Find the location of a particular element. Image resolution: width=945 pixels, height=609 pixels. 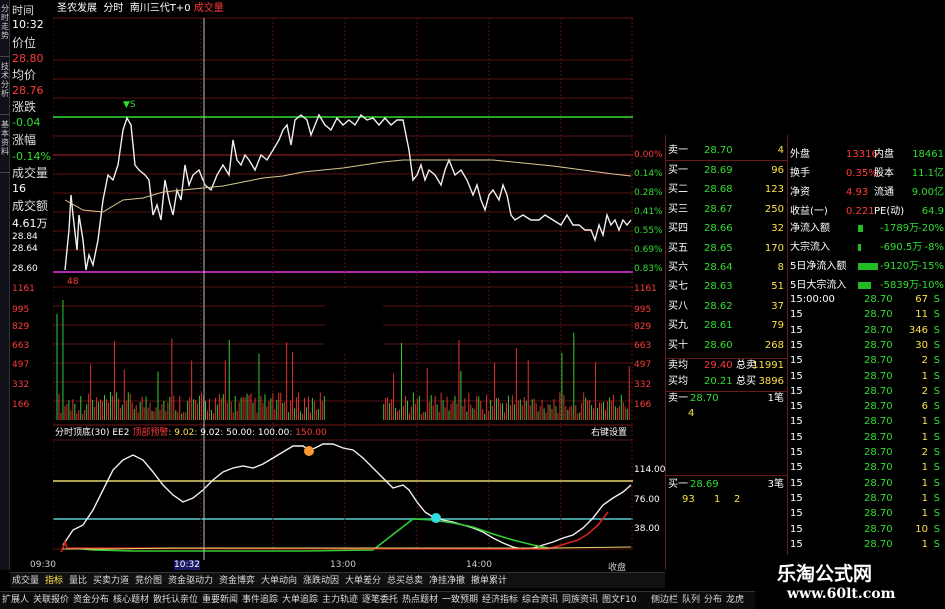

pct-axis-0: 0.00% is located at coordinates (648, 155).